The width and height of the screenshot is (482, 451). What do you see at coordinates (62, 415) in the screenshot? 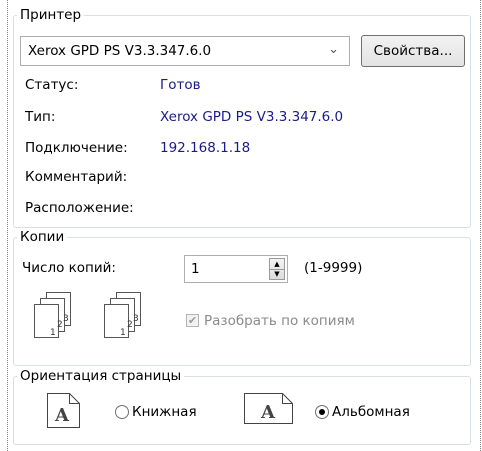
I see `portrait-page-letter: A` at bounding box center [62, 415].